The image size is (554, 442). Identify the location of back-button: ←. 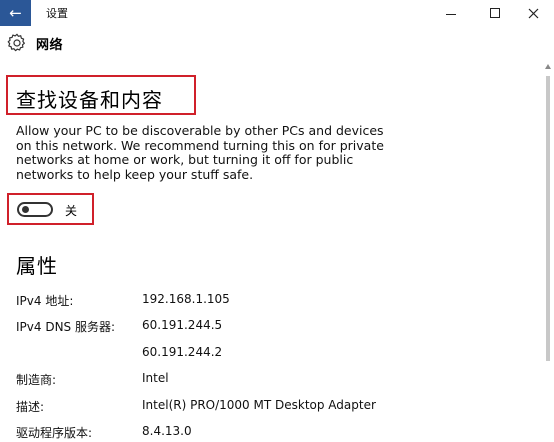
(15, 13).